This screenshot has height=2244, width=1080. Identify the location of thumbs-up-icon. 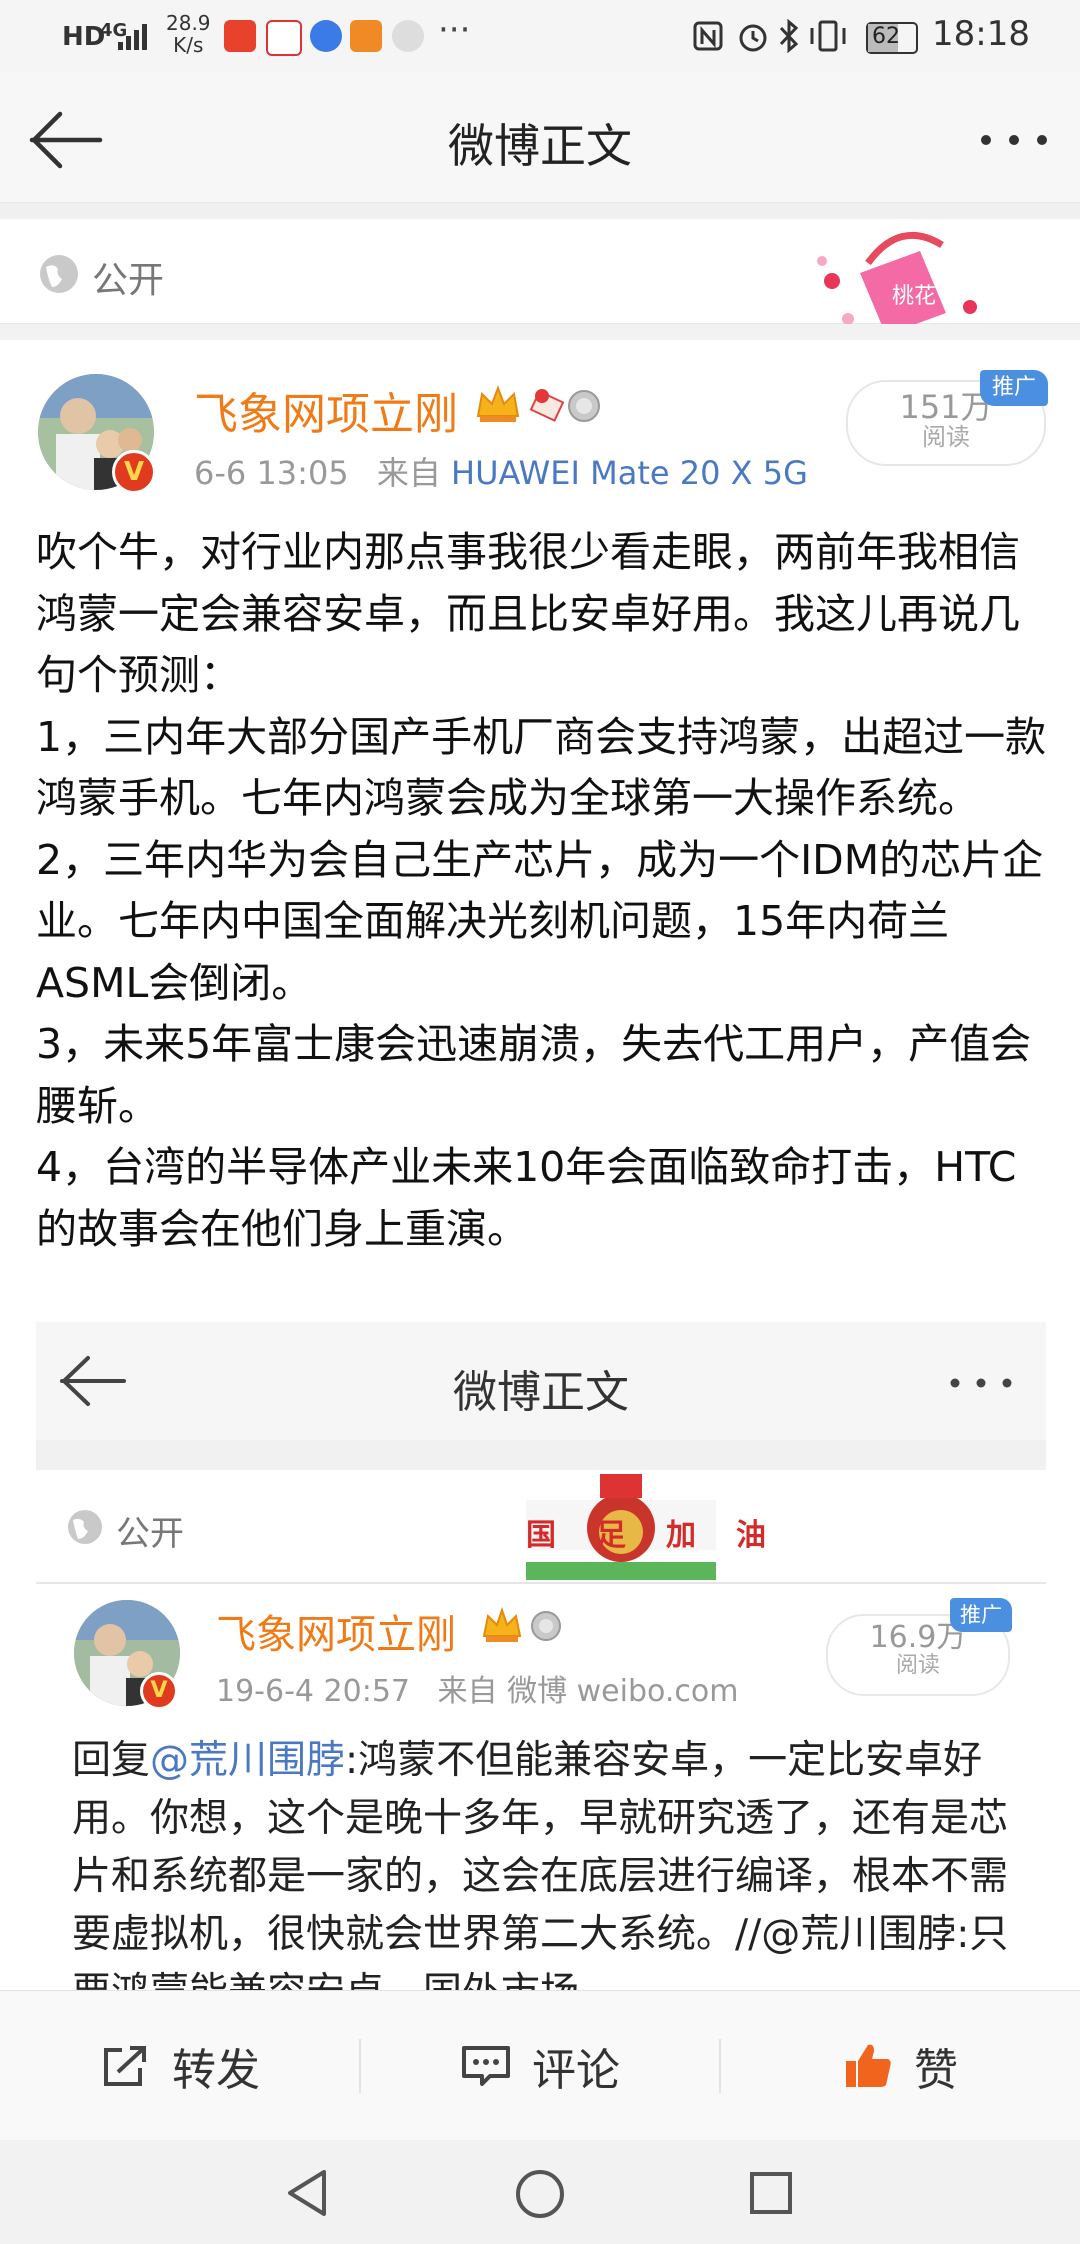
(868, 2065).